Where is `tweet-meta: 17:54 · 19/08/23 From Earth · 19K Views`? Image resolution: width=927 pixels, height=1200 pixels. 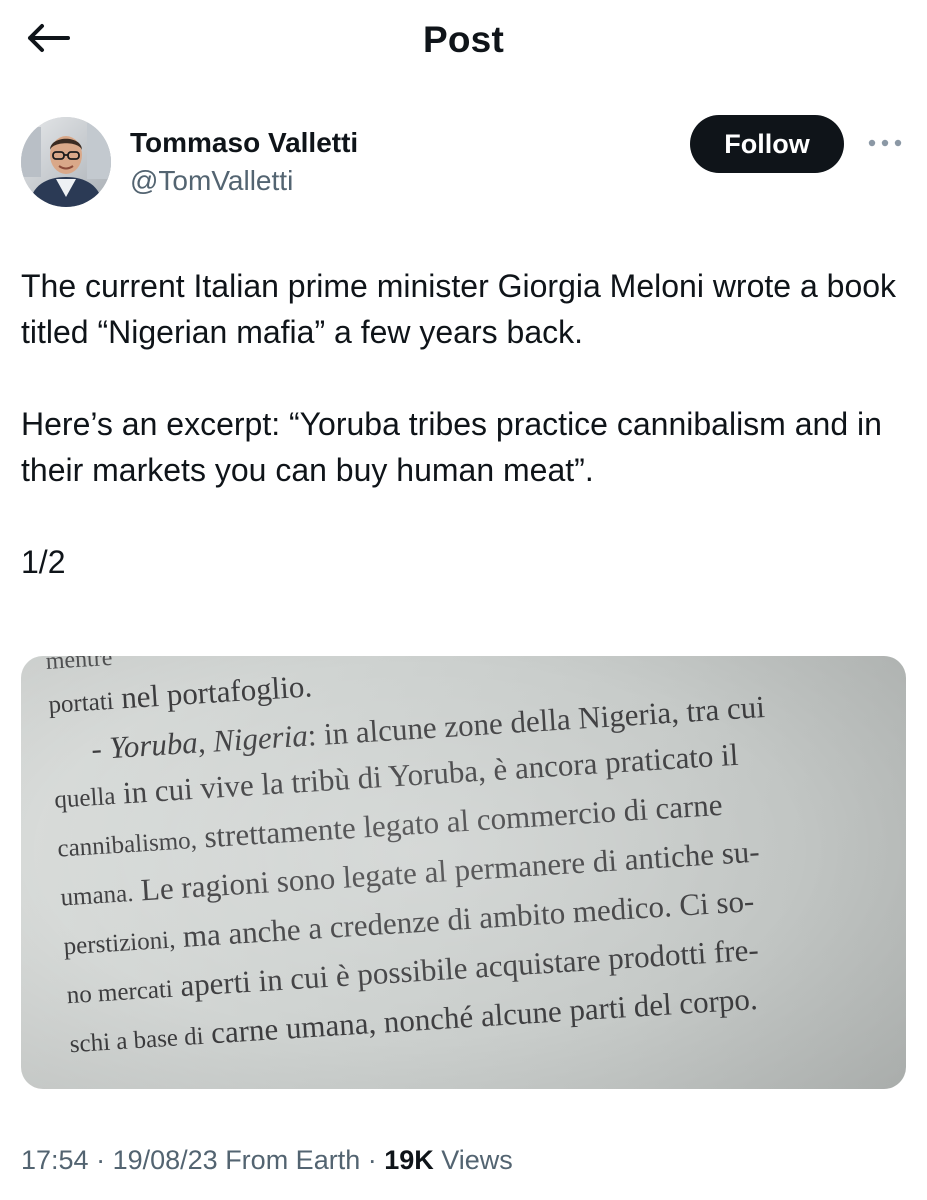 tweet-meta: 17:54 · 19/08/23 From Earth · 19K Views is located at coordinates (267, 1160).